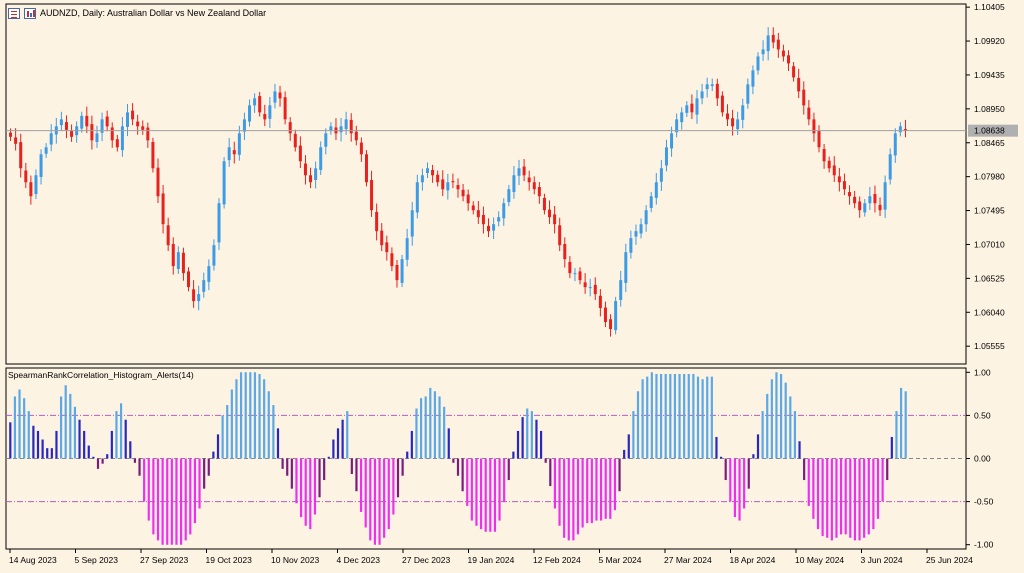 The width and height of the screenshot is (1024, 573). Describe the element at coordinates (989, 312) in the screenshot. I see `price-tick-label: 1.06040` at that location.